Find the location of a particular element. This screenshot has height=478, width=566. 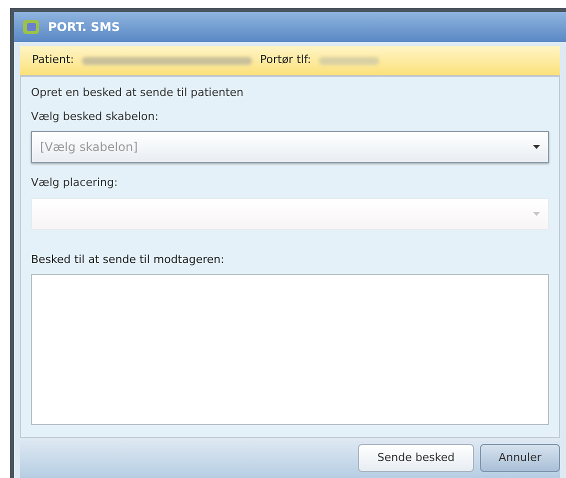

field-label: Vælg placering: is located at coordinates (75, 183).